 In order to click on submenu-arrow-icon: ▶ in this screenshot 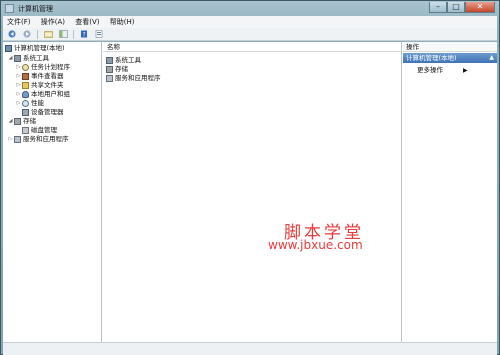, I will do `click(465, 70)`.